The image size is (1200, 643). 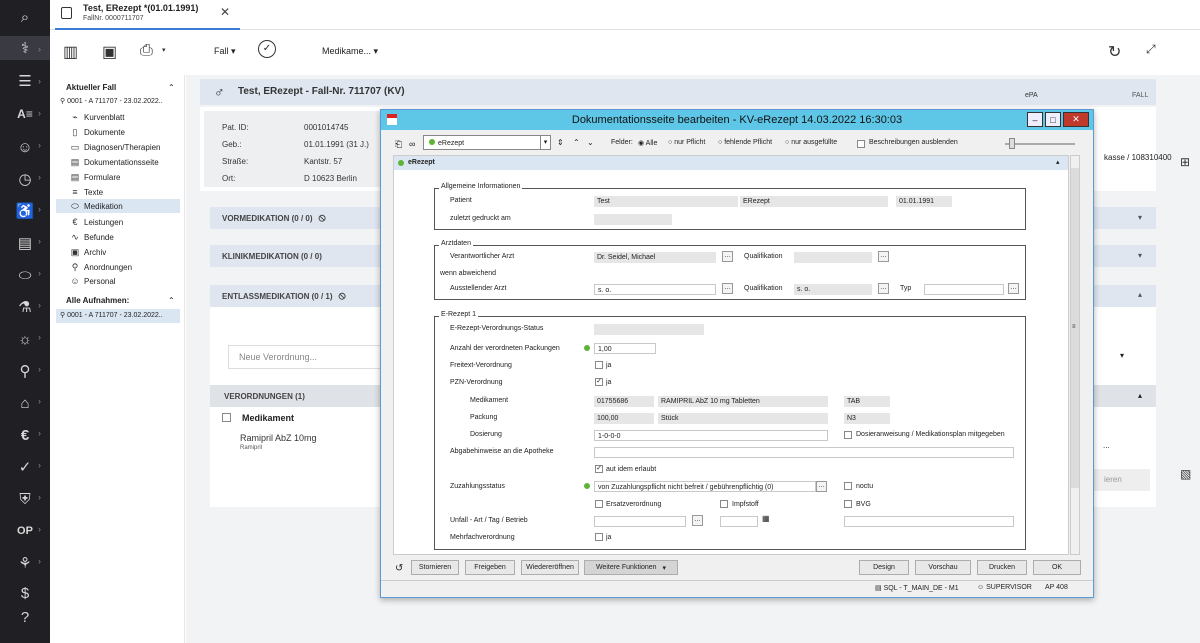 What do you see at coordinates (640, 521) in the screenshot?
I see `accident-type-field` at bounding box center [640, 521].